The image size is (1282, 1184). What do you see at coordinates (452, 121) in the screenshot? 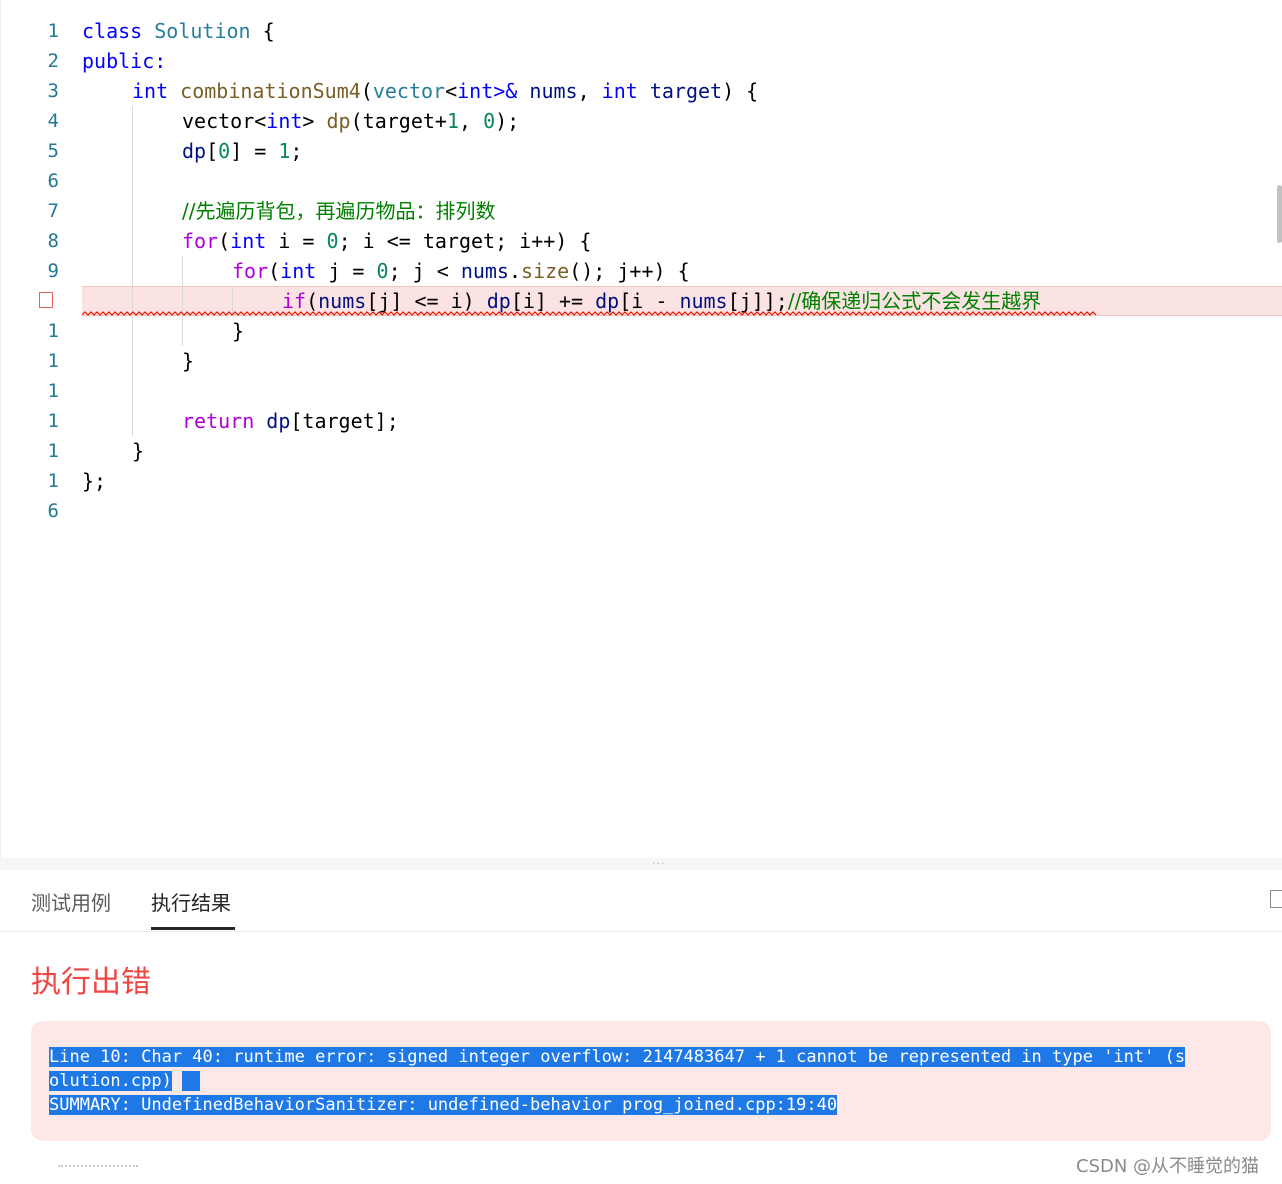
I see `code-token: 1` at bounding box center [452, 121].